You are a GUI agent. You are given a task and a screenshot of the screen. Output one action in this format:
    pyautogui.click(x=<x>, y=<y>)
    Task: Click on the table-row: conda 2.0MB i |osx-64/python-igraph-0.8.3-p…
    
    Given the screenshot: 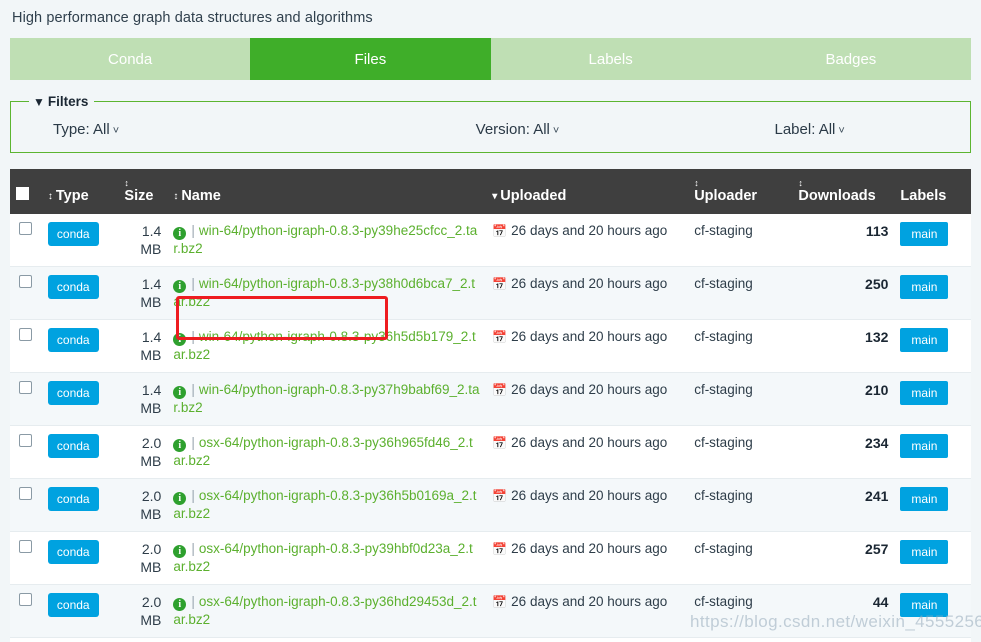 What is the action you would take?
    pyautogui.click(x=490, y=452)
    